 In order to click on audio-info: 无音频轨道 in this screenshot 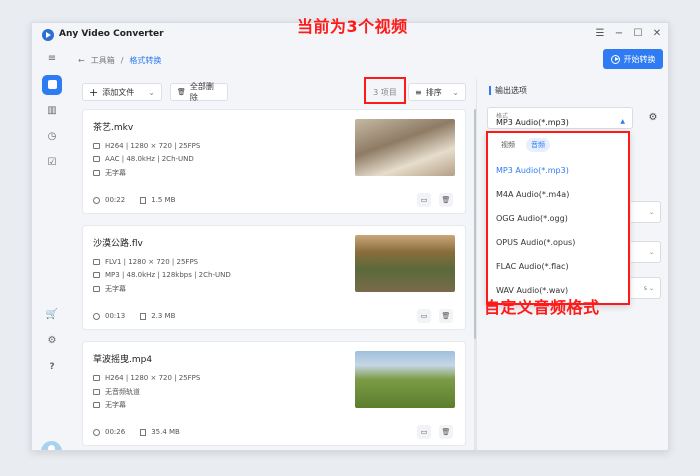, I will do `click(116, 392)`.